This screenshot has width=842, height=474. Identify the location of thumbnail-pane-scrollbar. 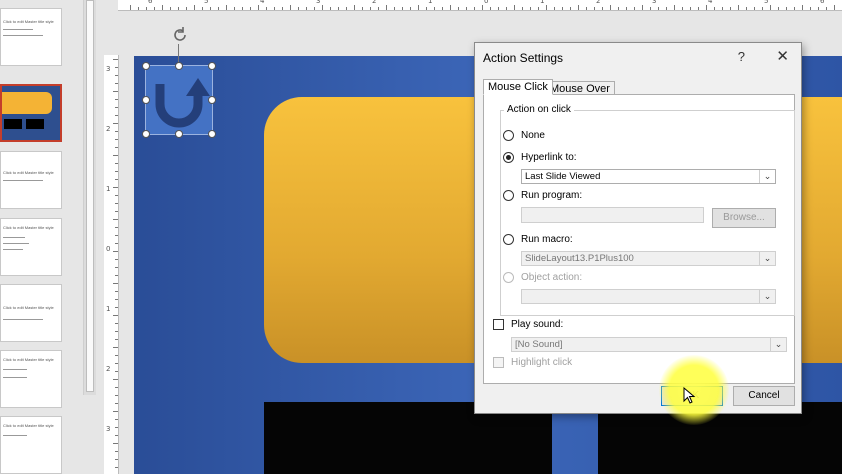
(89, 197).